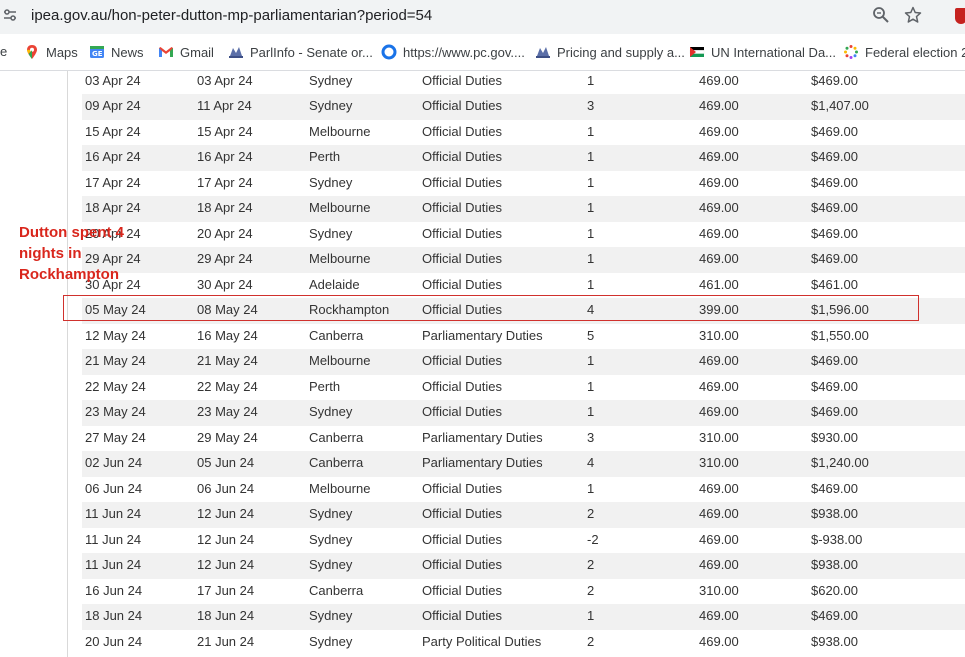 The width and height of the screenshot is (965, 657). What do you see at coordinates (840, 462) in the screenshot?
I see `cell-amount: $1,240.00` at bounding box center [840, 462].